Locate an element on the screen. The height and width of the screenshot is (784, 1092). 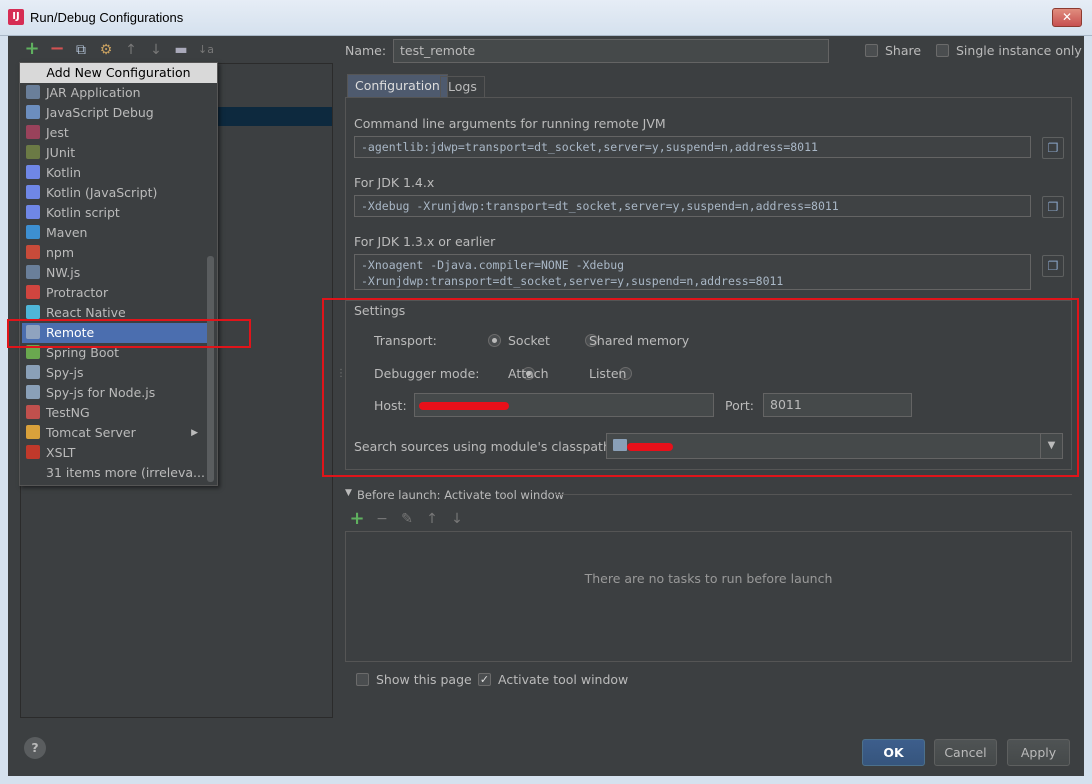
move-task-down-icon: ↓ is located at coordinates (457, 519).